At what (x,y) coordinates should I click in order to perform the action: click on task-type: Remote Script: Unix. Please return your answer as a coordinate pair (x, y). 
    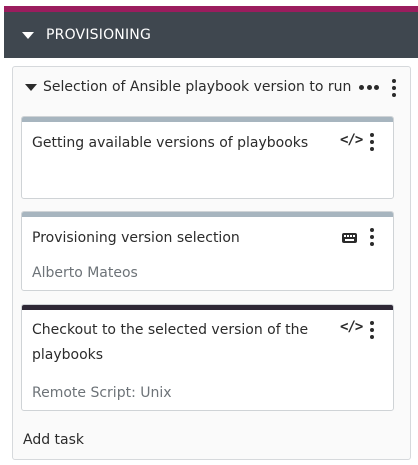
    Looking at the image, I should click on (102, 393).